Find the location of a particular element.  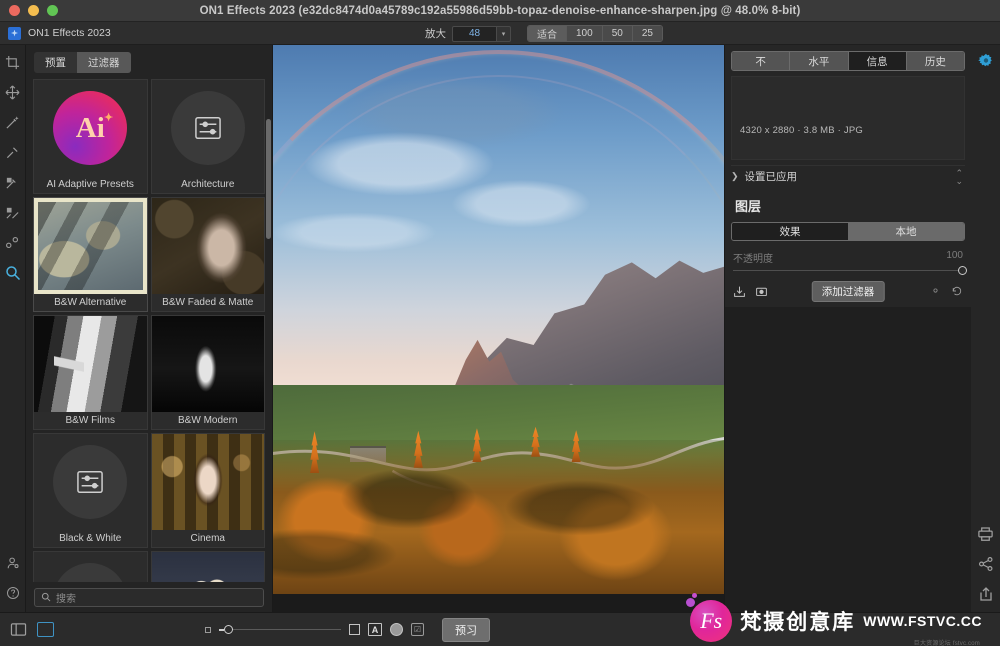

brush-tool-icon is located at coordinates (13, 152).